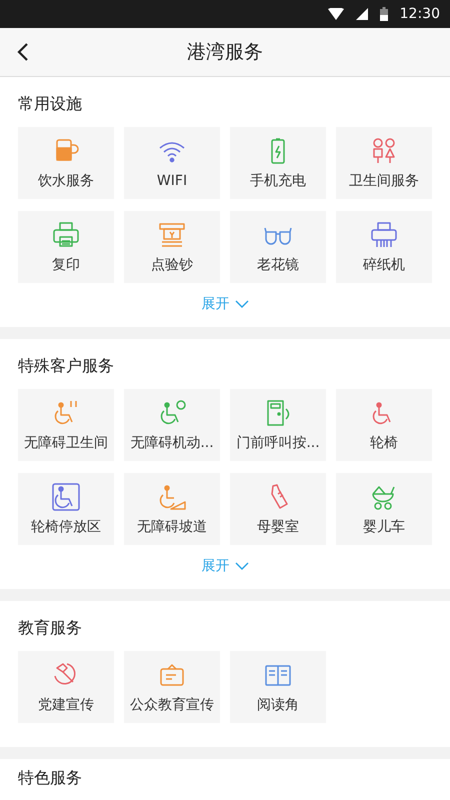 The height and width of the screenshot is (800, 450). I want to click on page-title: 港湾服务, so click(225, 52).